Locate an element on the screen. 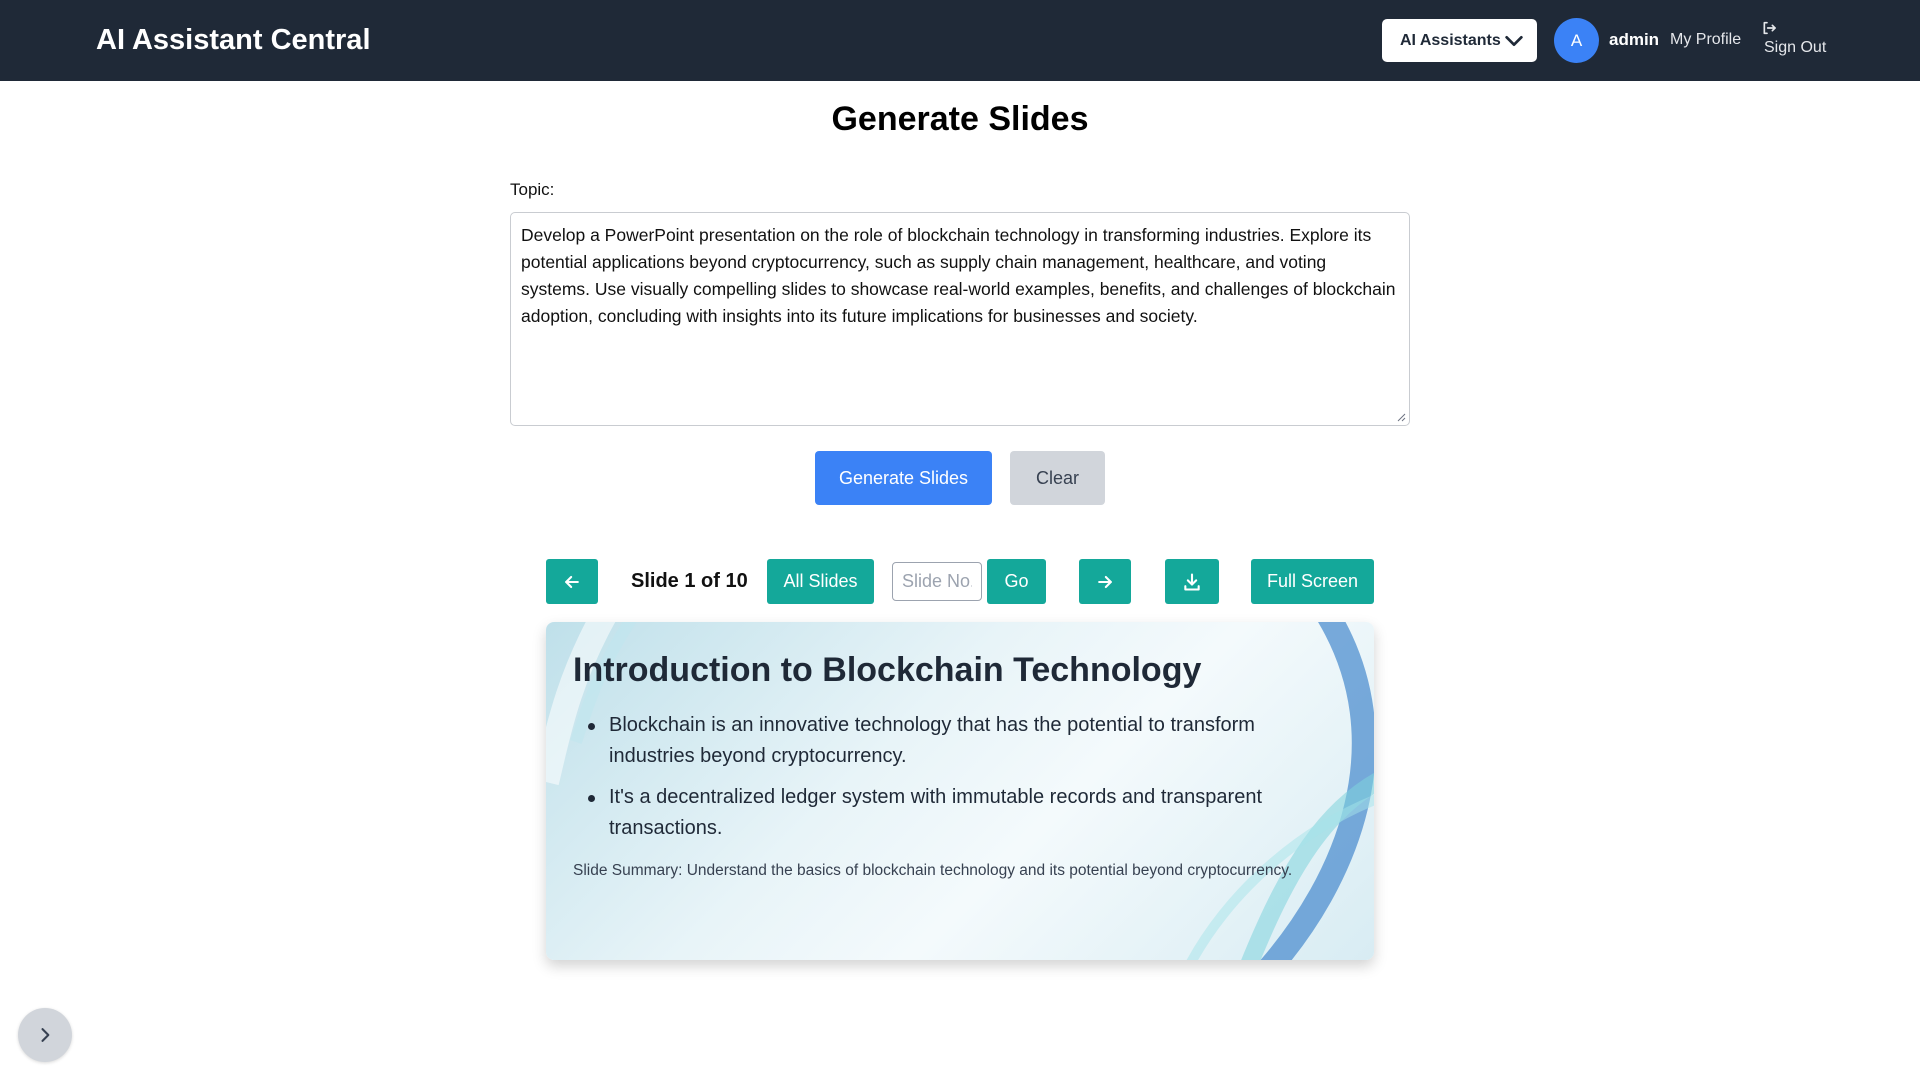 The image size is (1920, 1080). clear-button: Clear is located at coordinates (1057, 478).